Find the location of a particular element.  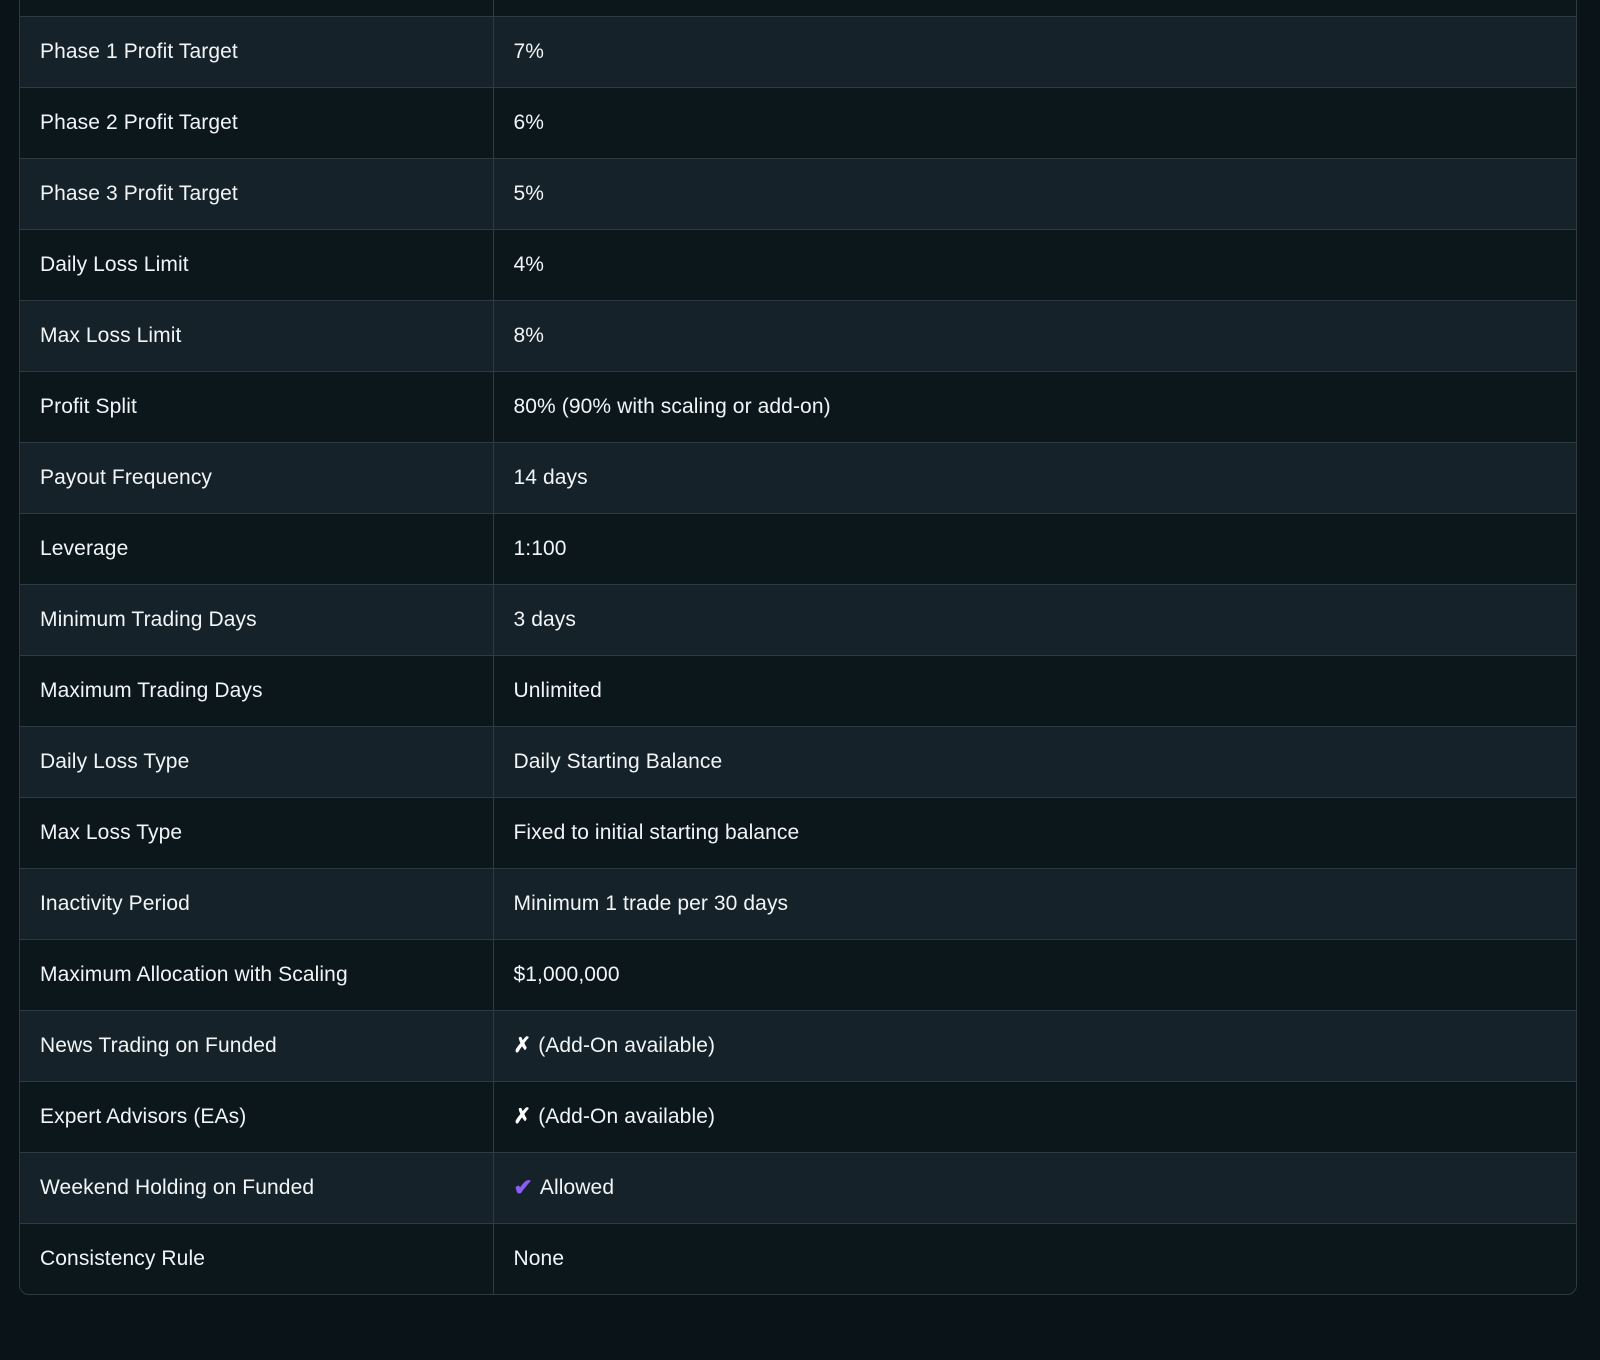

row-value-cell: 3 days is located at coordinates (1034, 620).